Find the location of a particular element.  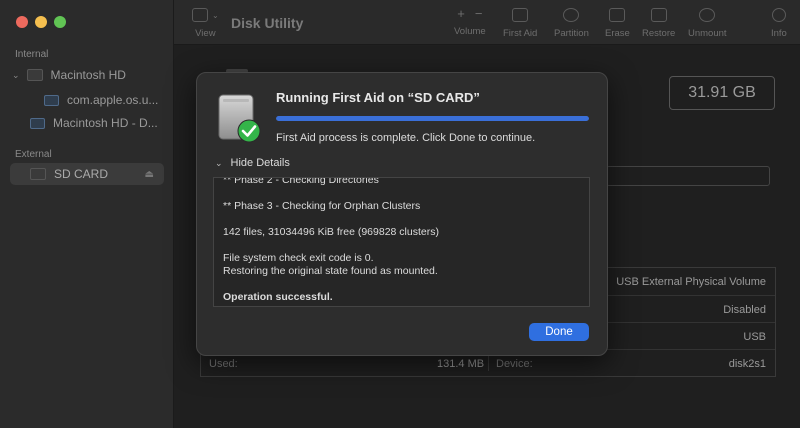

erase-button: Erase is located at coordinates (617, 23).